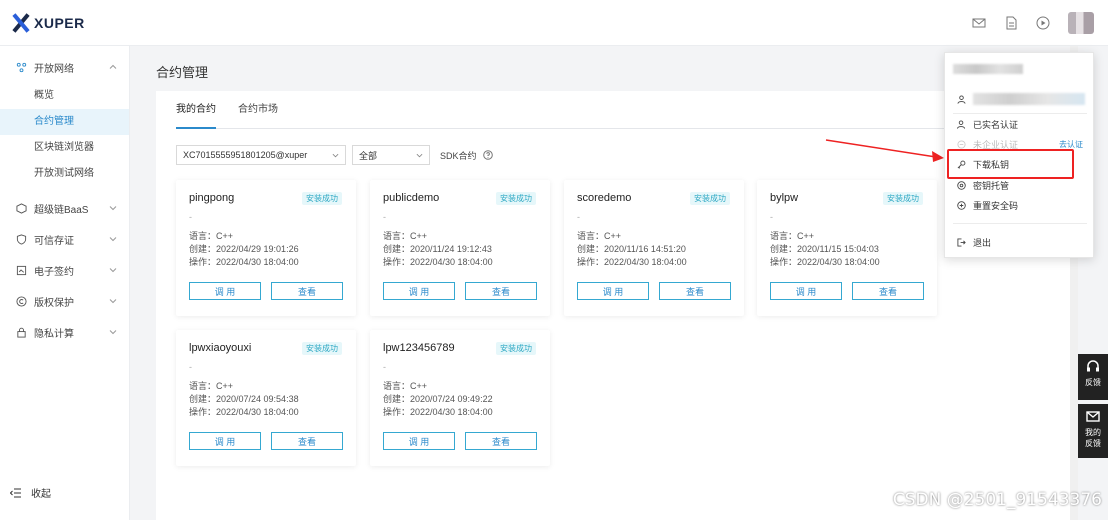  I want to click on brand-logo: XUPER, so click(48, 23).